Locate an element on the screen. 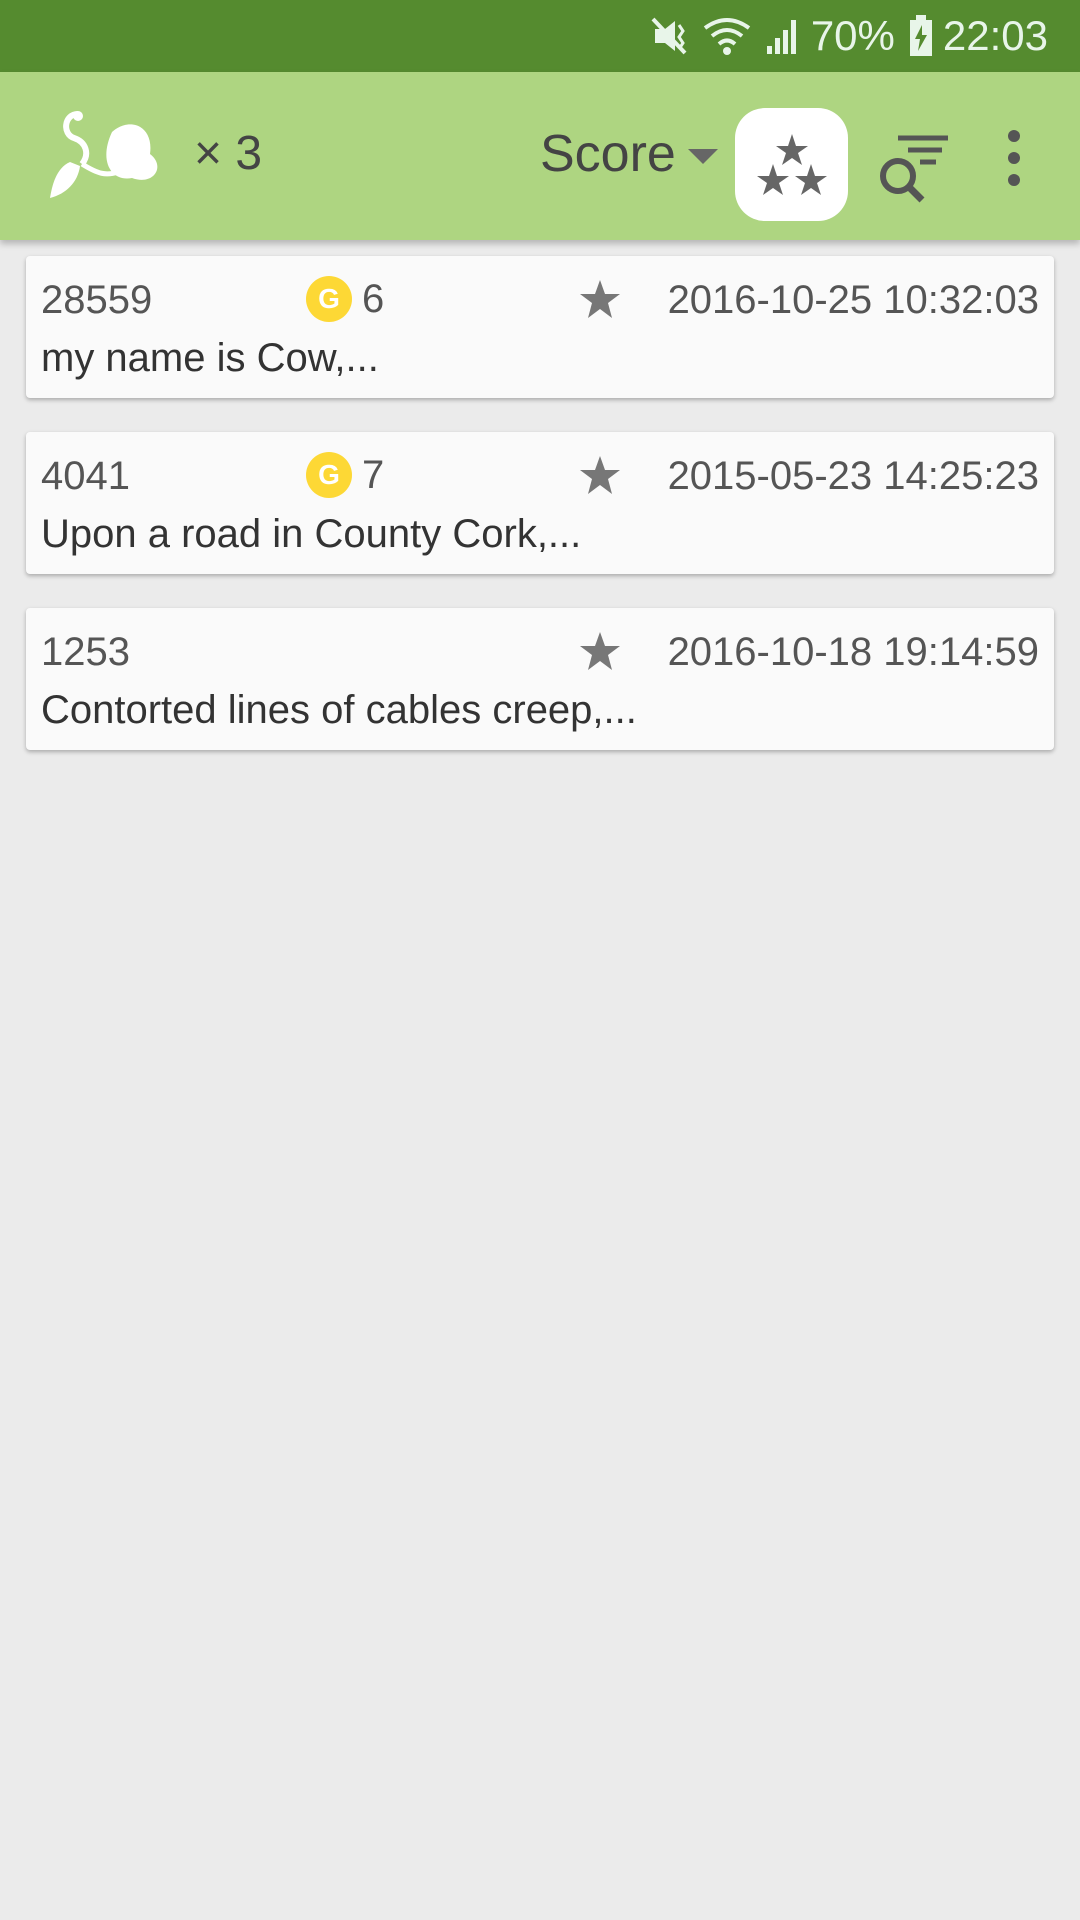 This screenshot has width=1080, height=1920. gold-count: 7 is located at coordinates (373, 474).